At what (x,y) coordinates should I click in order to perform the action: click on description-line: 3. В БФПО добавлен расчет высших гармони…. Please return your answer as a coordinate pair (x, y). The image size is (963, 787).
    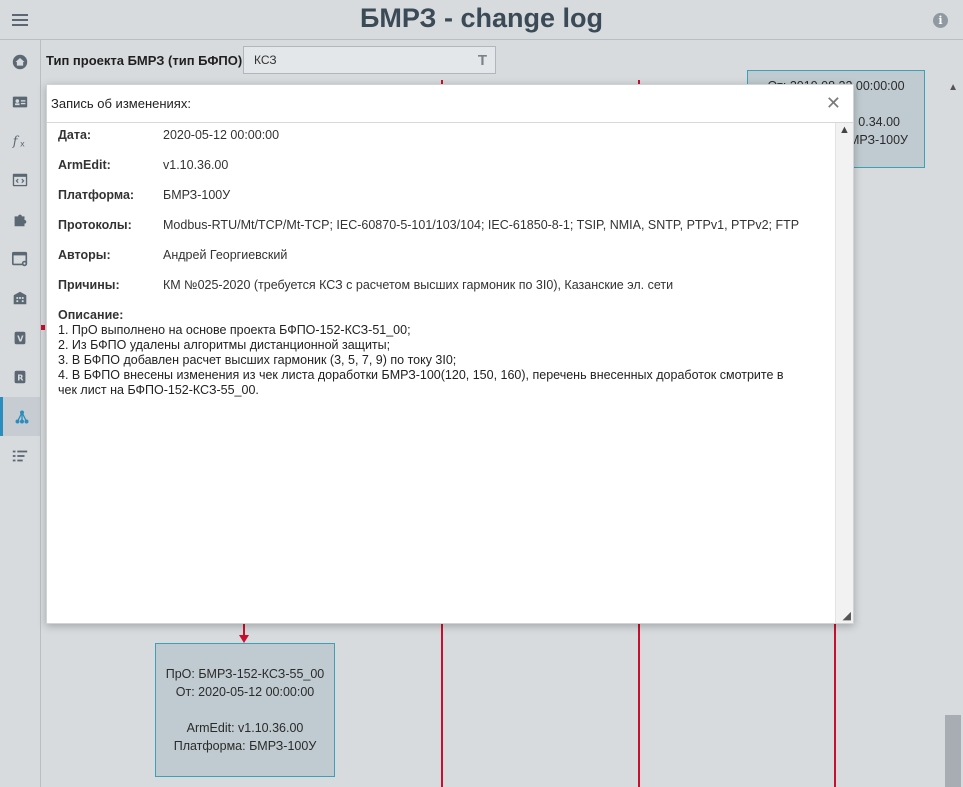
    Looking at the image, I should click on (257, 360).